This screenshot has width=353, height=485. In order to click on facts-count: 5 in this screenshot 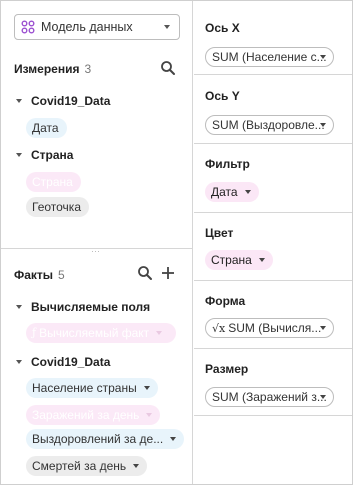, I will do `click(61, 275)`.